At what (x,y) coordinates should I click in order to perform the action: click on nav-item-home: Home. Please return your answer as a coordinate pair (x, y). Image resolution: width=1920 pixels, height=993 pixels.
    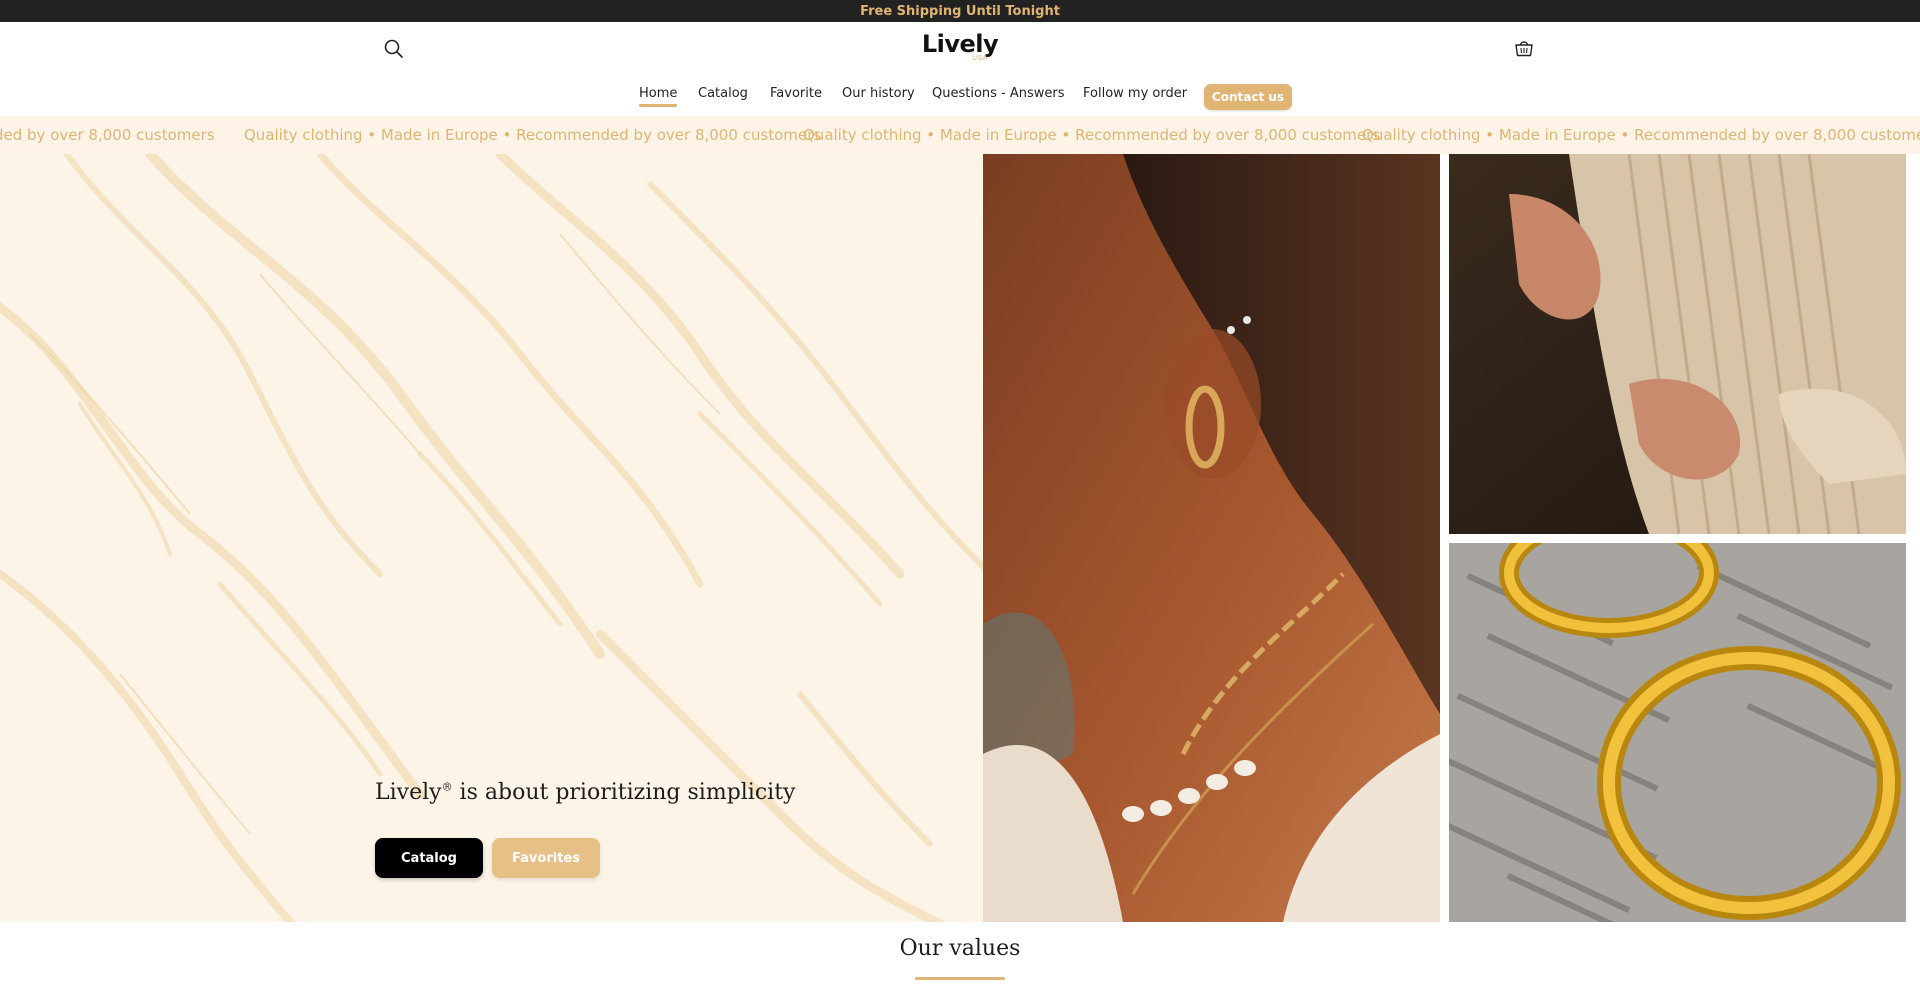
    Looking at the image, I should click on (658, 96).